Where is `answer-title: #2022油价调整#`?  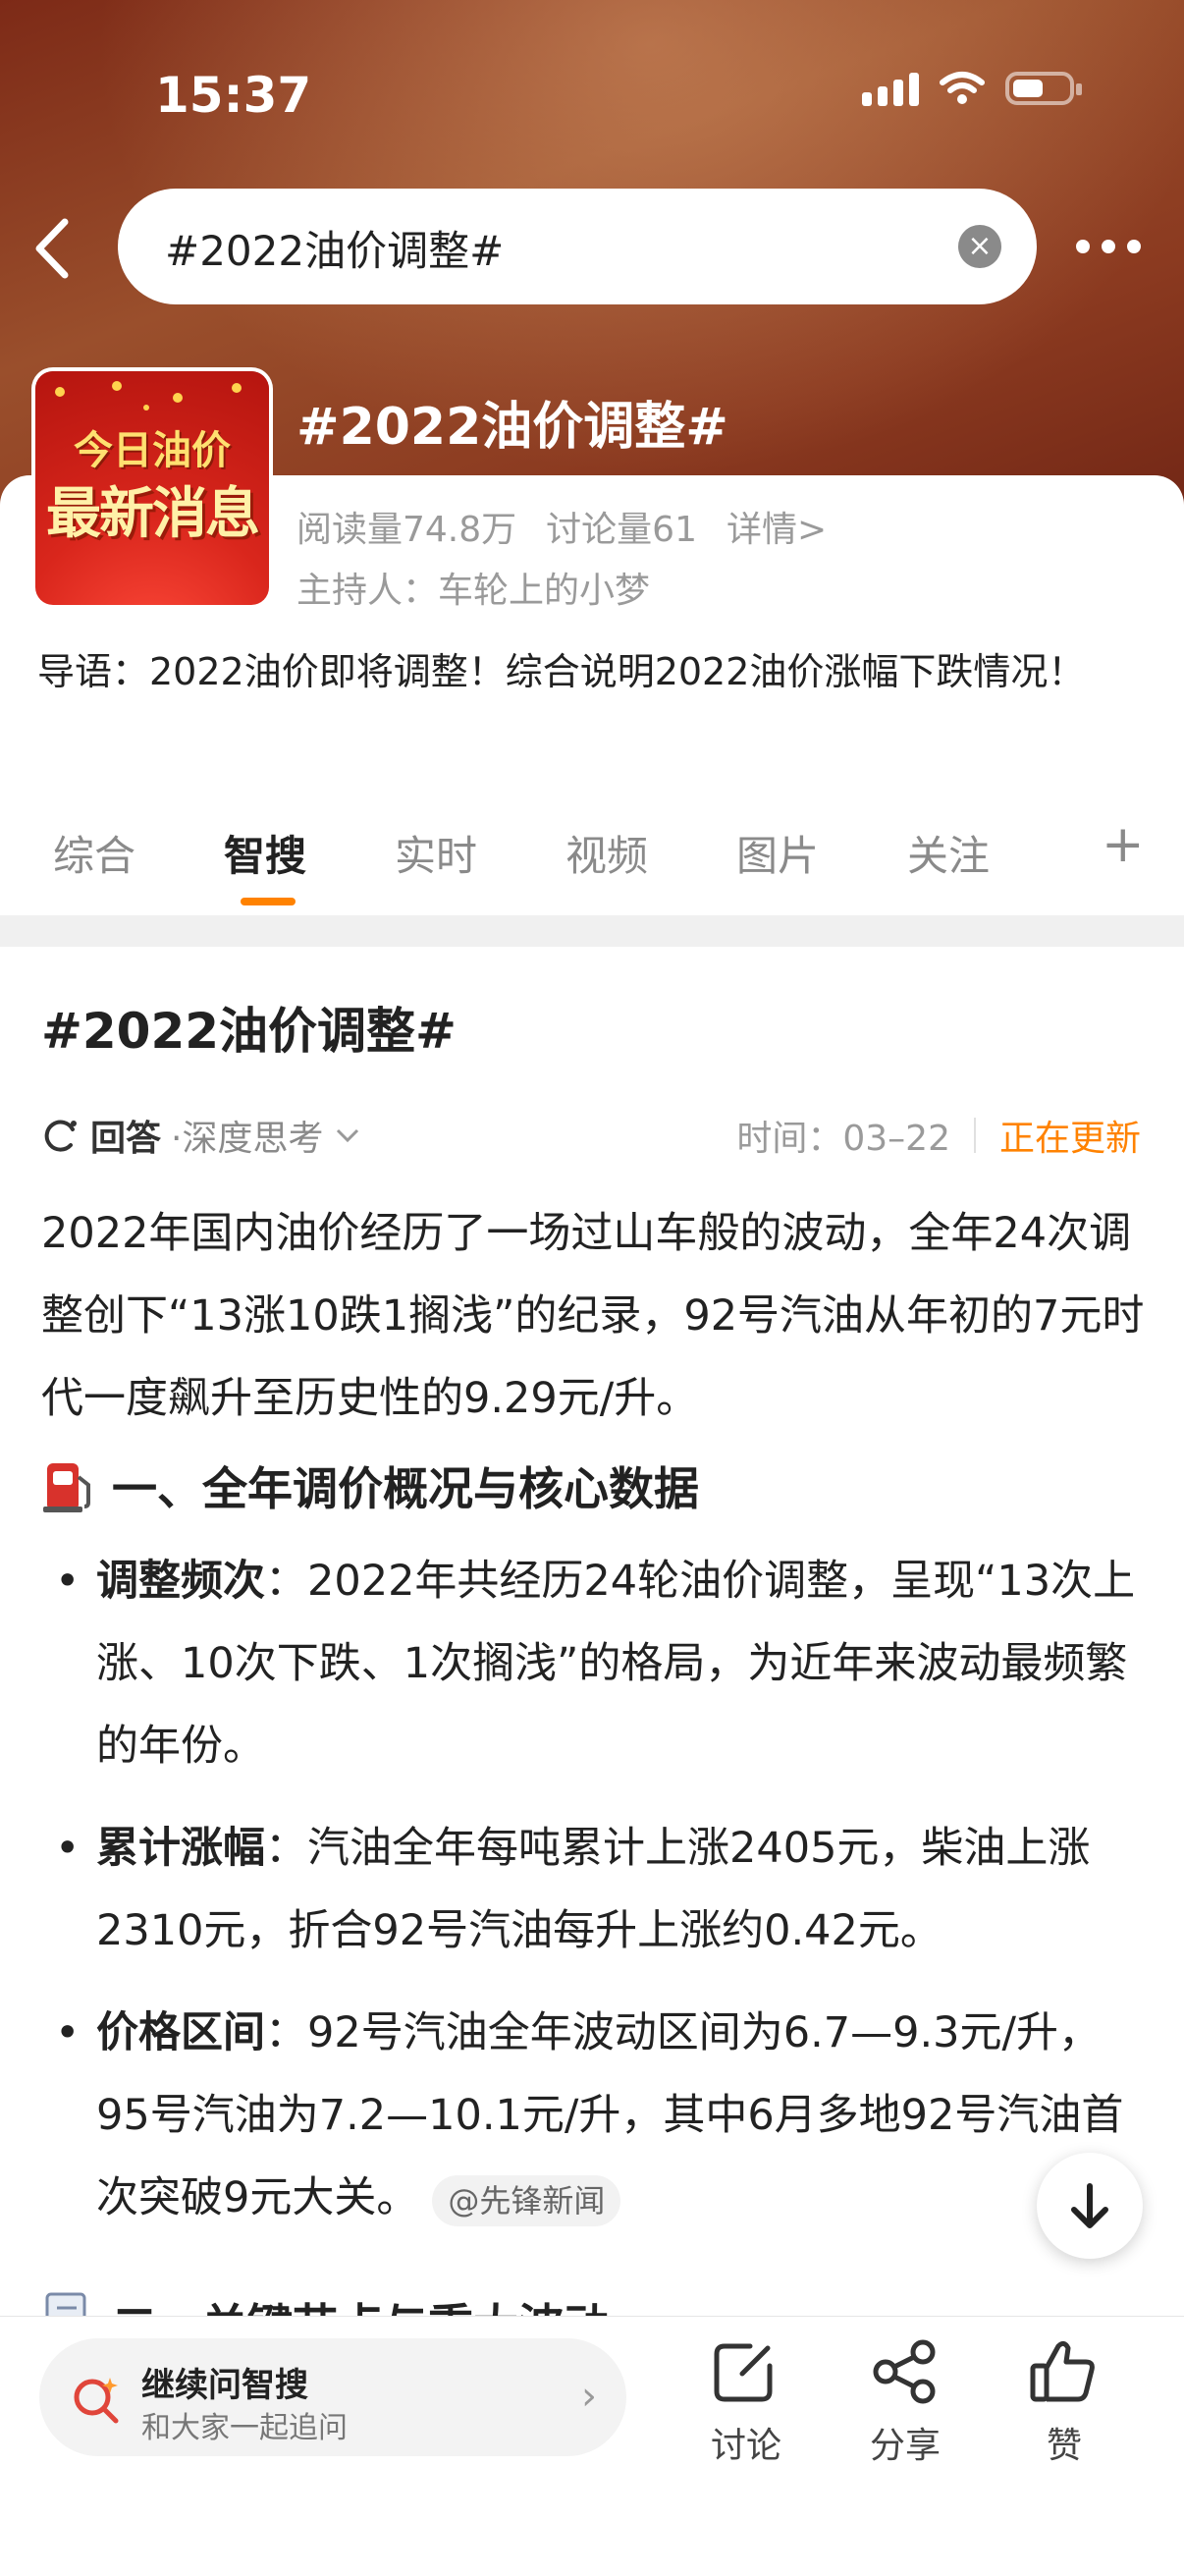 answer-title: #2022油价调整# is located at coordinates (249, 1031).